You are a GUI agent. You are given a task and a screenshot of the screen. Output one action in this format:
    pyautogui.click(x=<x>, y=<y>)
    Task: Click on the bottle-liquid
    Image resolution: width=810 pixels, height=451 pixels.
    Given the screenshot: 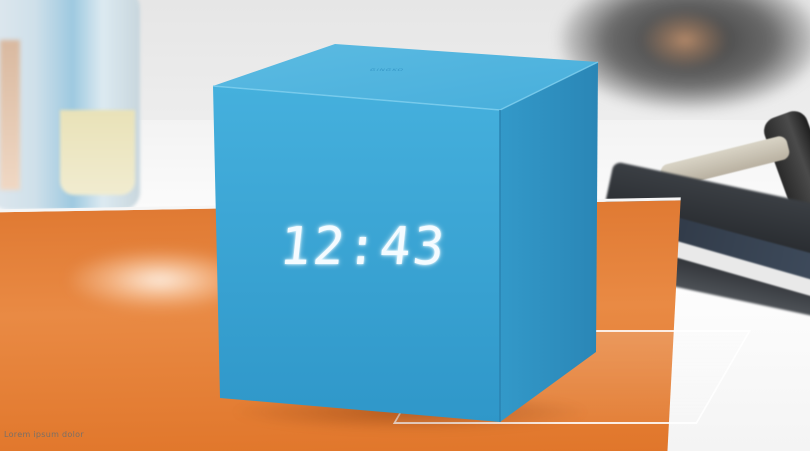 What is the action you would take?
    pyautogui.click(x=97, y=152)
    